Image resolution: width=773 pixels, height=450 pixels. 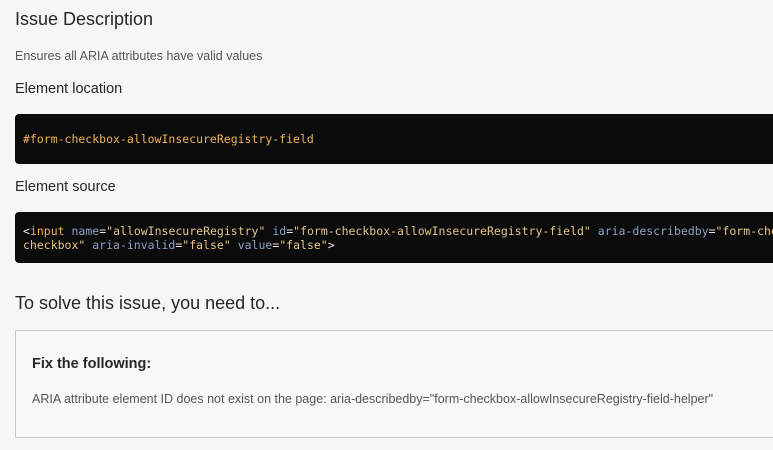 I want to click on code-token-attr: id, so click(x=279, y=231).